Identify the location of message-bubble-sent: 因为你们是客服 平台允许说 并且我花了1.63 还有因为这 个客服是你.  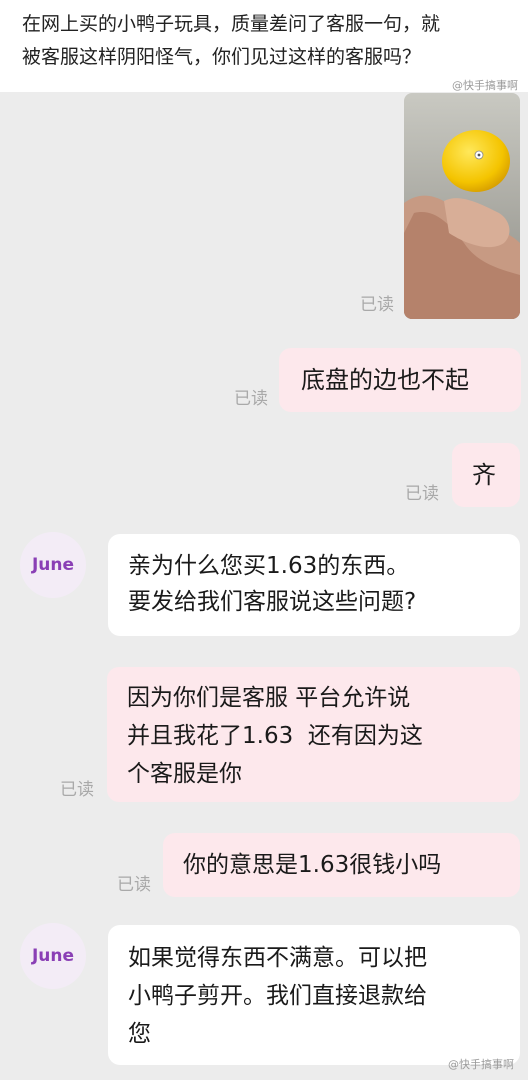
(313, 734).